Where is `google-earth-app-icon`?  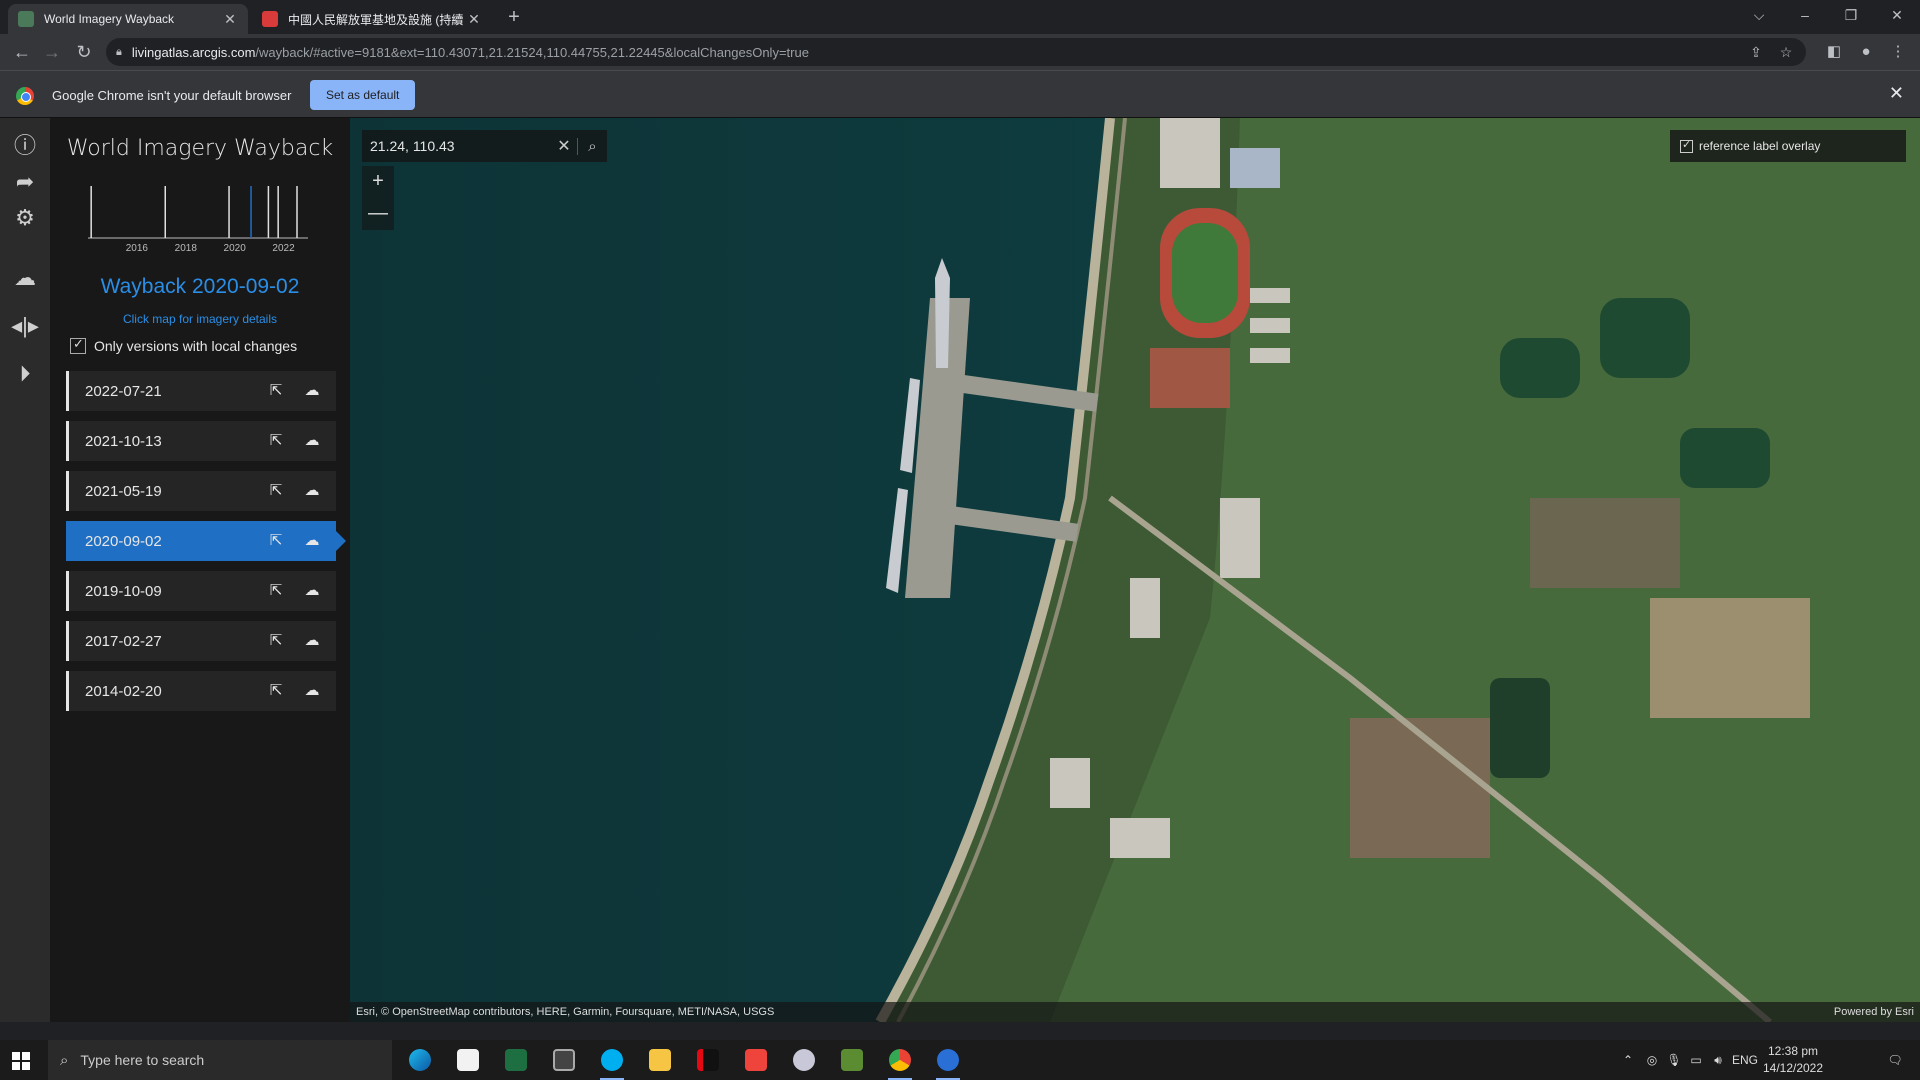 google-earth-app-icon is located at coordinates (948, 1062).